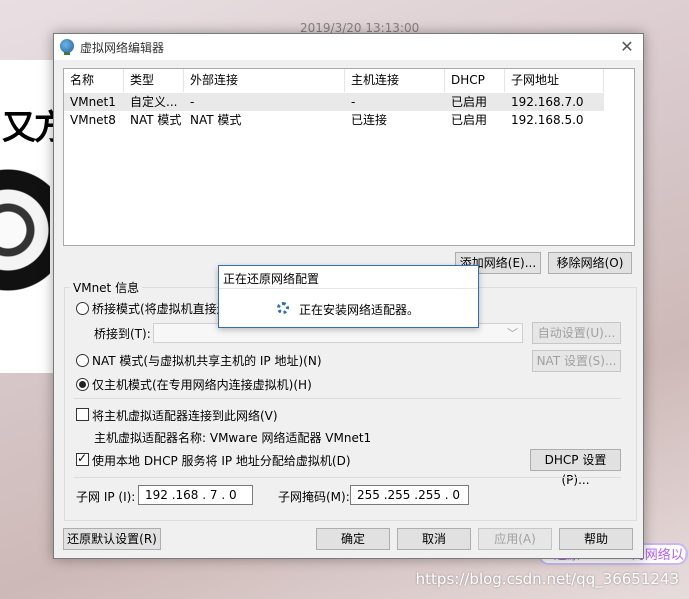  What do you see at coordinates (221, 461) in the screenshot?
I see `use-local-dhcp-label: 使用本地 DHCP 服务将 IP 地址分配给虚拟机(D)` at bounding box center [221, 461].